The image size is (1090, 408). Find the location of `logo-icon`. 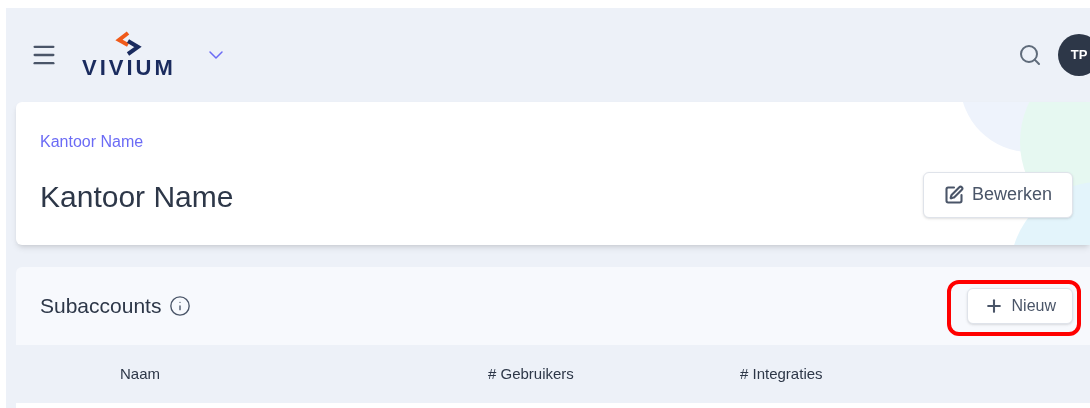

logo-icon is located at coordinates (128, 44).